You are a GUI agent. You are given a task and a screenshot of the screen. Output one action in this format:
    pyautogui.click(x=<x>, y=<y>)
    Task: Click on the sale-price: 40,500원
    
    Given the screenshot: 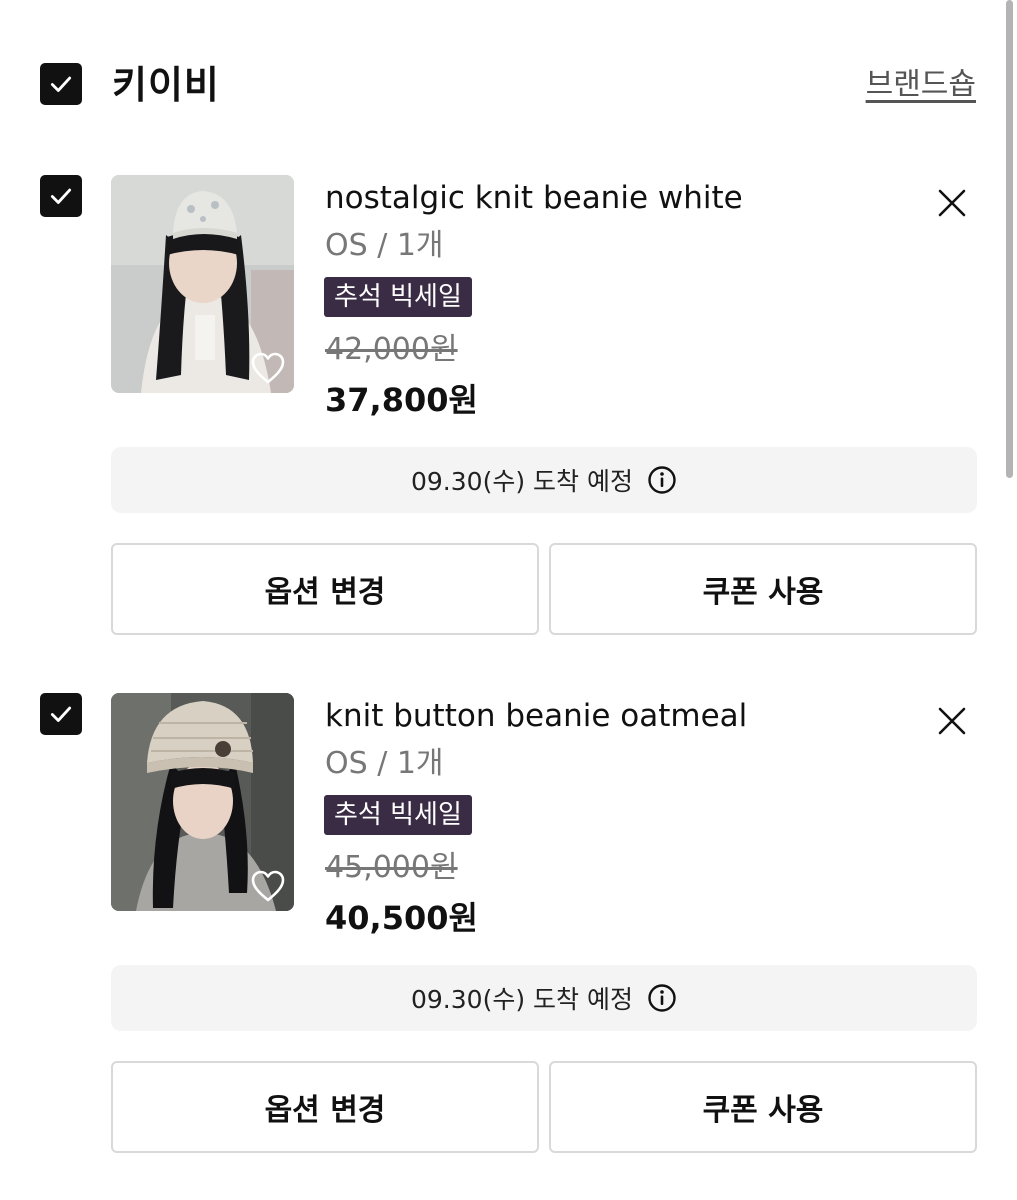 What is the action you would take?
    pyautogui.click(x=401, y=918)
    